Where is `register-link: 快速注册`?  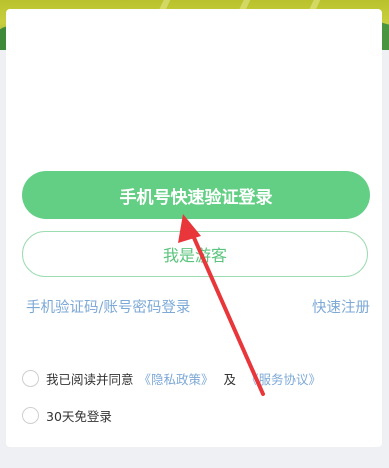
register-link: 快速注册 is located at coordinates (341, 306).